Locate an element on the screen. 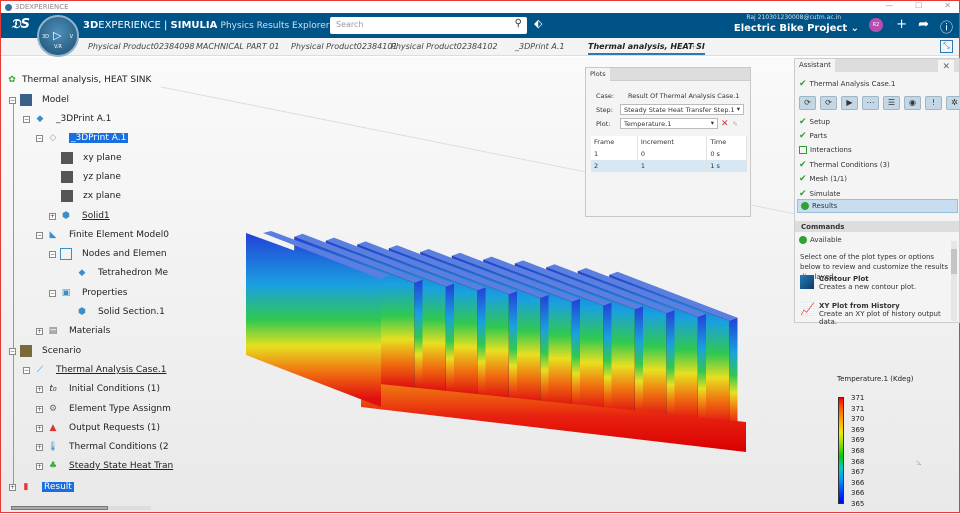  tree-model: − Model is located at coordinates (39, 100).